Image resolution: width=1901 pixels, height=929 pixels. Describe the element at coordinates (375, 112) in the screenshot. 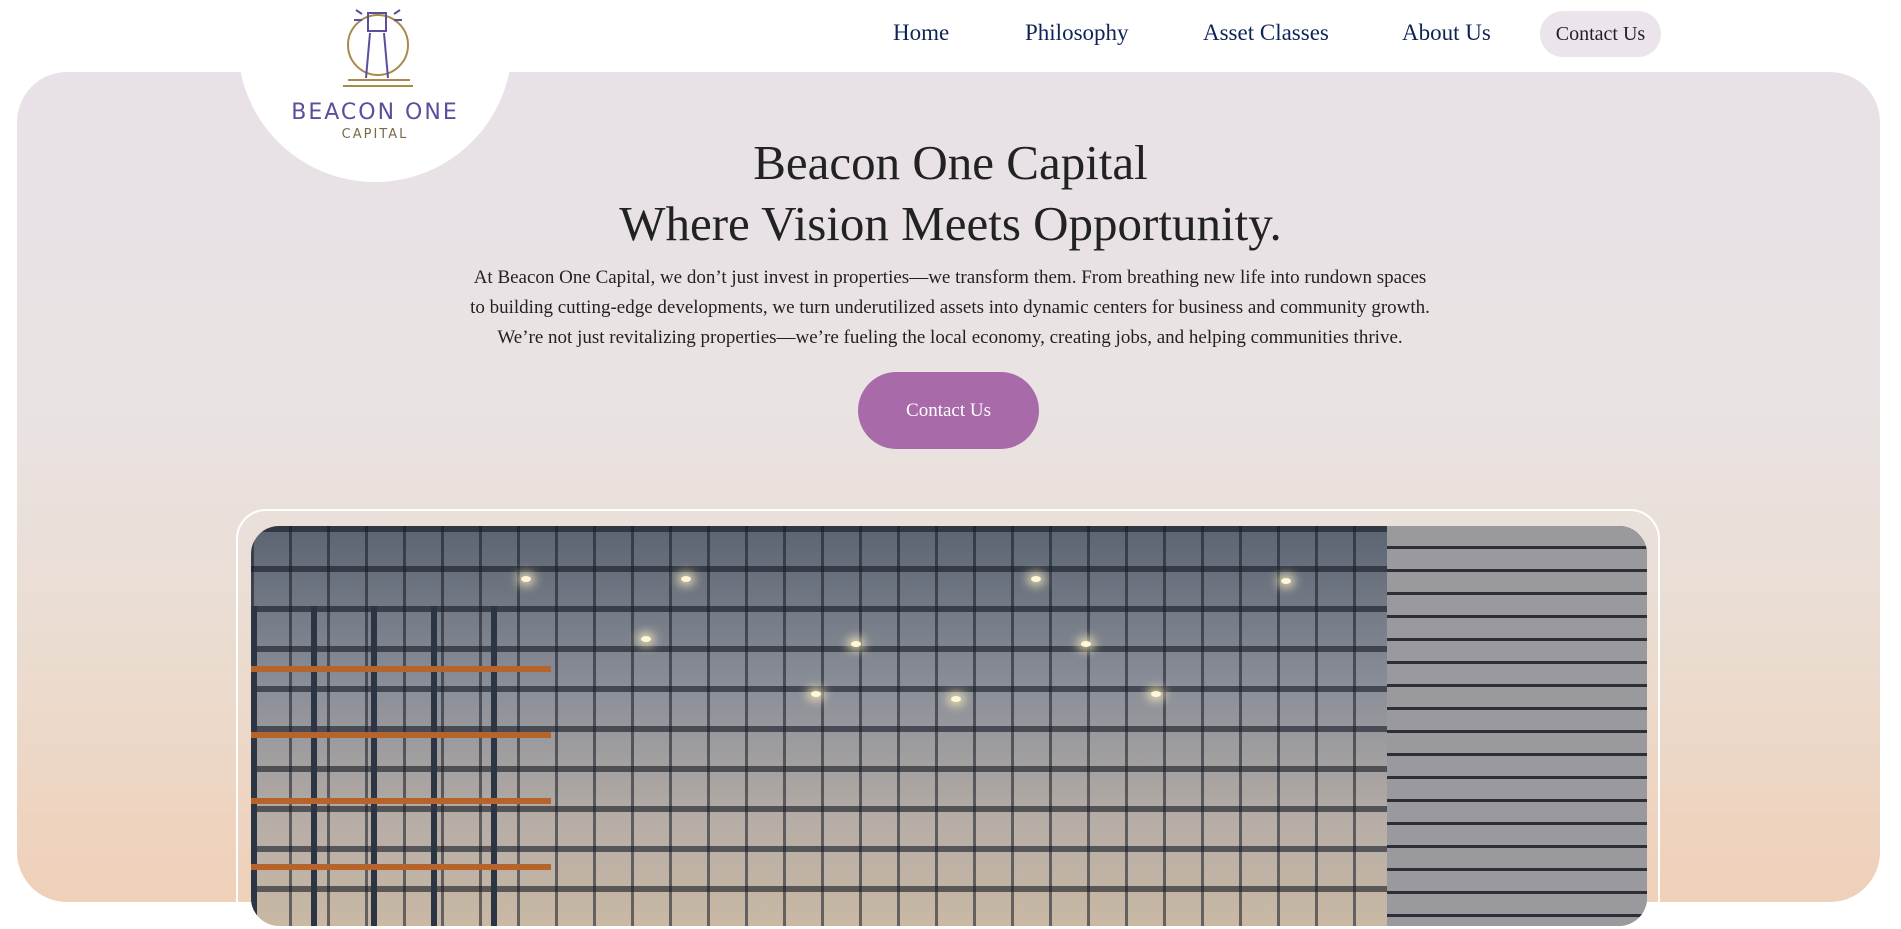

I see `logo-name: BEACON ONE` at that location.